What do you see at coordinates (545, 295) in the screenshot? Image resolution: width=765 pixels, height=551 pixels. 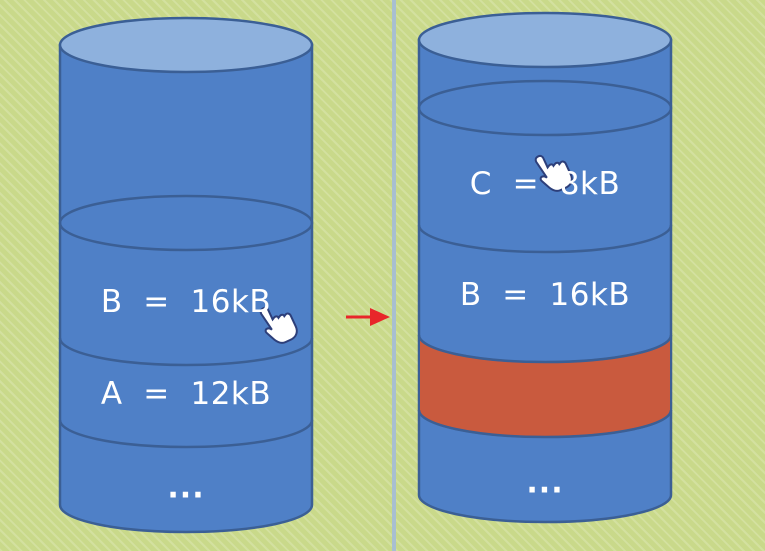 I see `segment-b-label-right: B = 16kB` at bounding box center [545, 295].